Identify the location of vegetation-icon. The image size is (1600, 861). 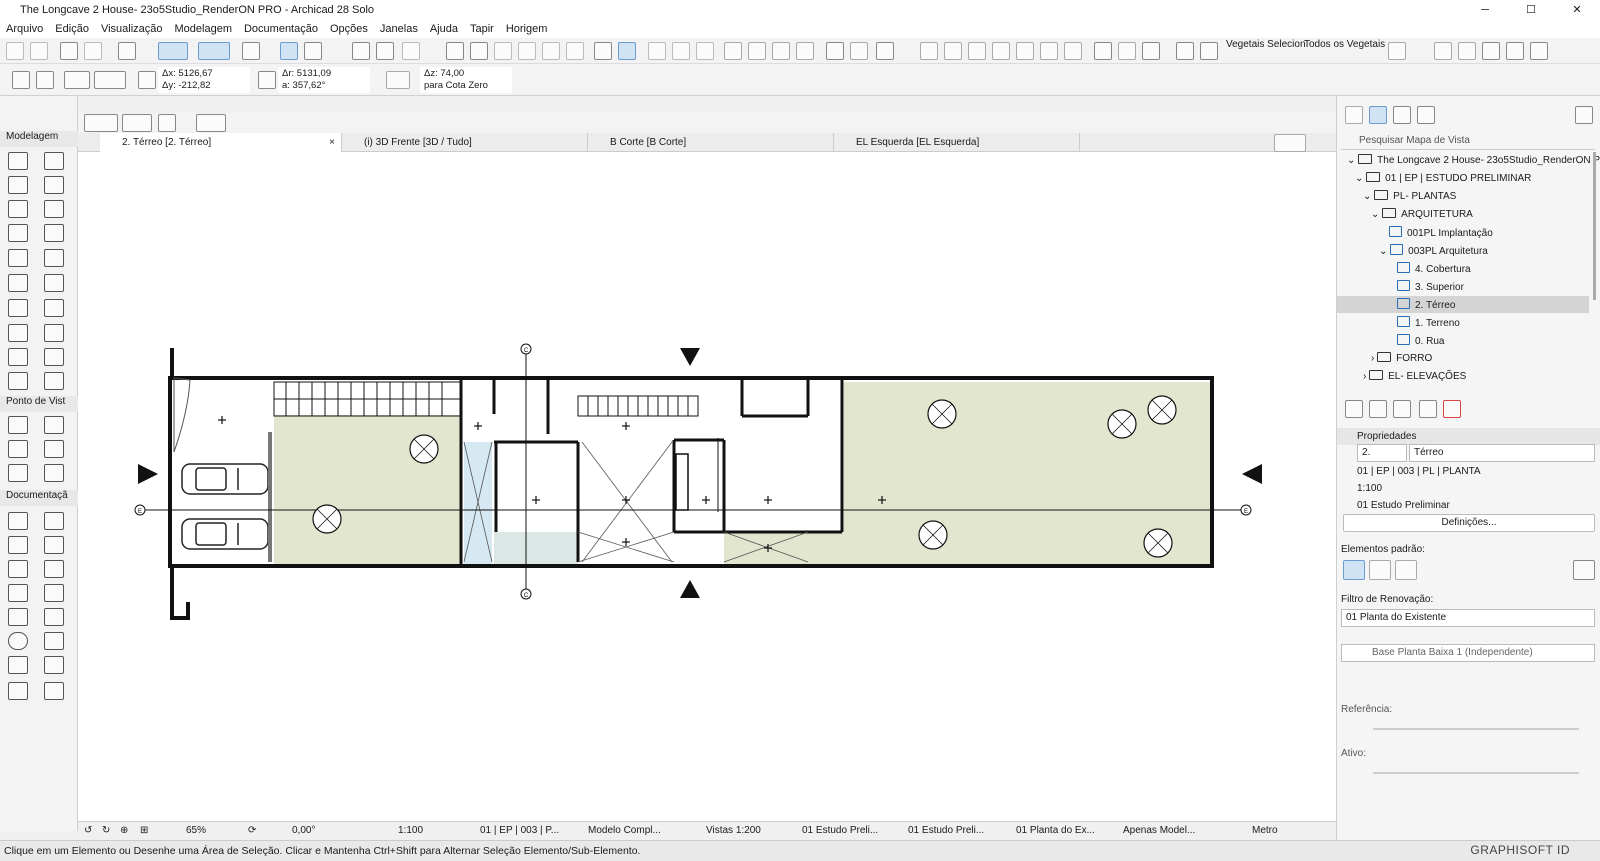
(1103, 51).